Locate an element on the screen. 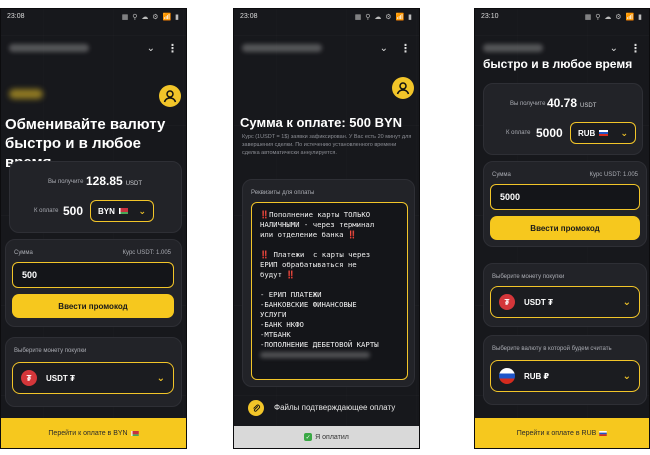 The width and height of the screenshot is (650, 455). receive-value: 40.78 USDT is located at coordinates (572, 103).